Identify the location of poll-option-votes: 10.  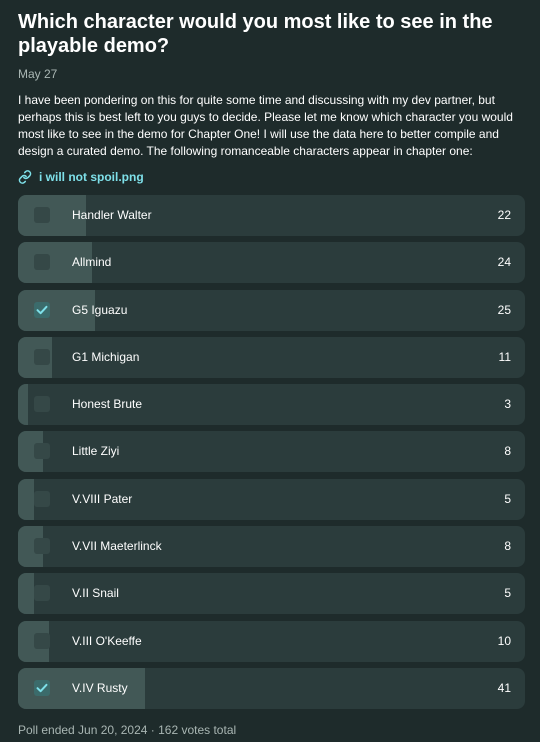
(504, 640).